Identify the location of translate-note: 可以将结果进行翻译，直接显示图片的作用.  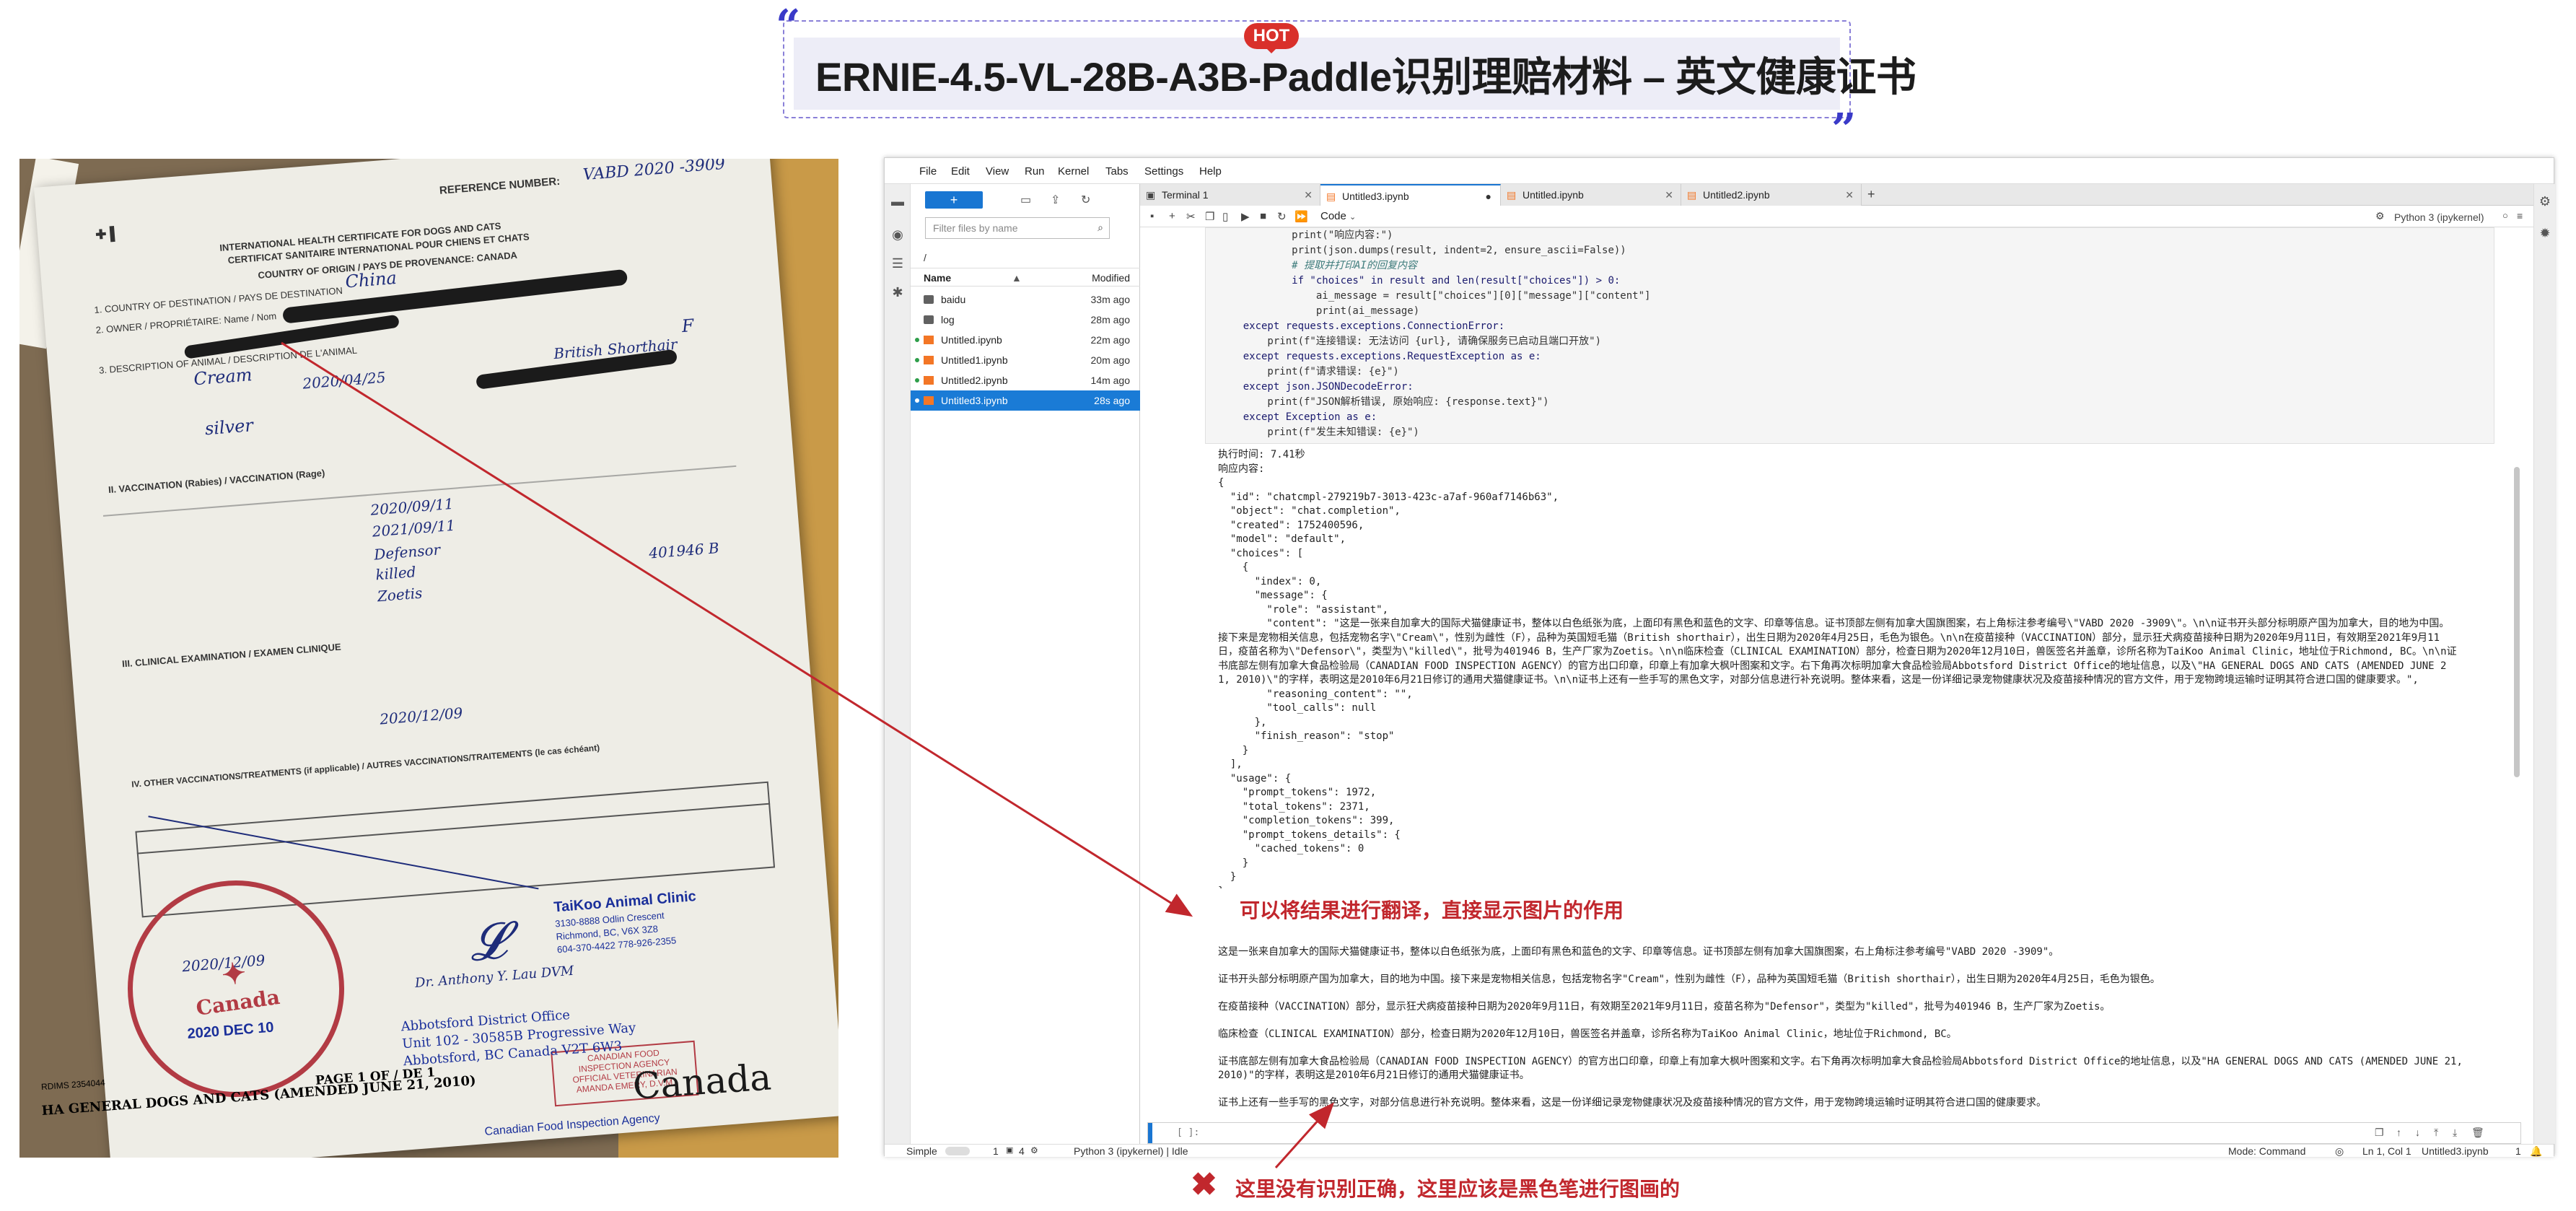
(1432, 910).